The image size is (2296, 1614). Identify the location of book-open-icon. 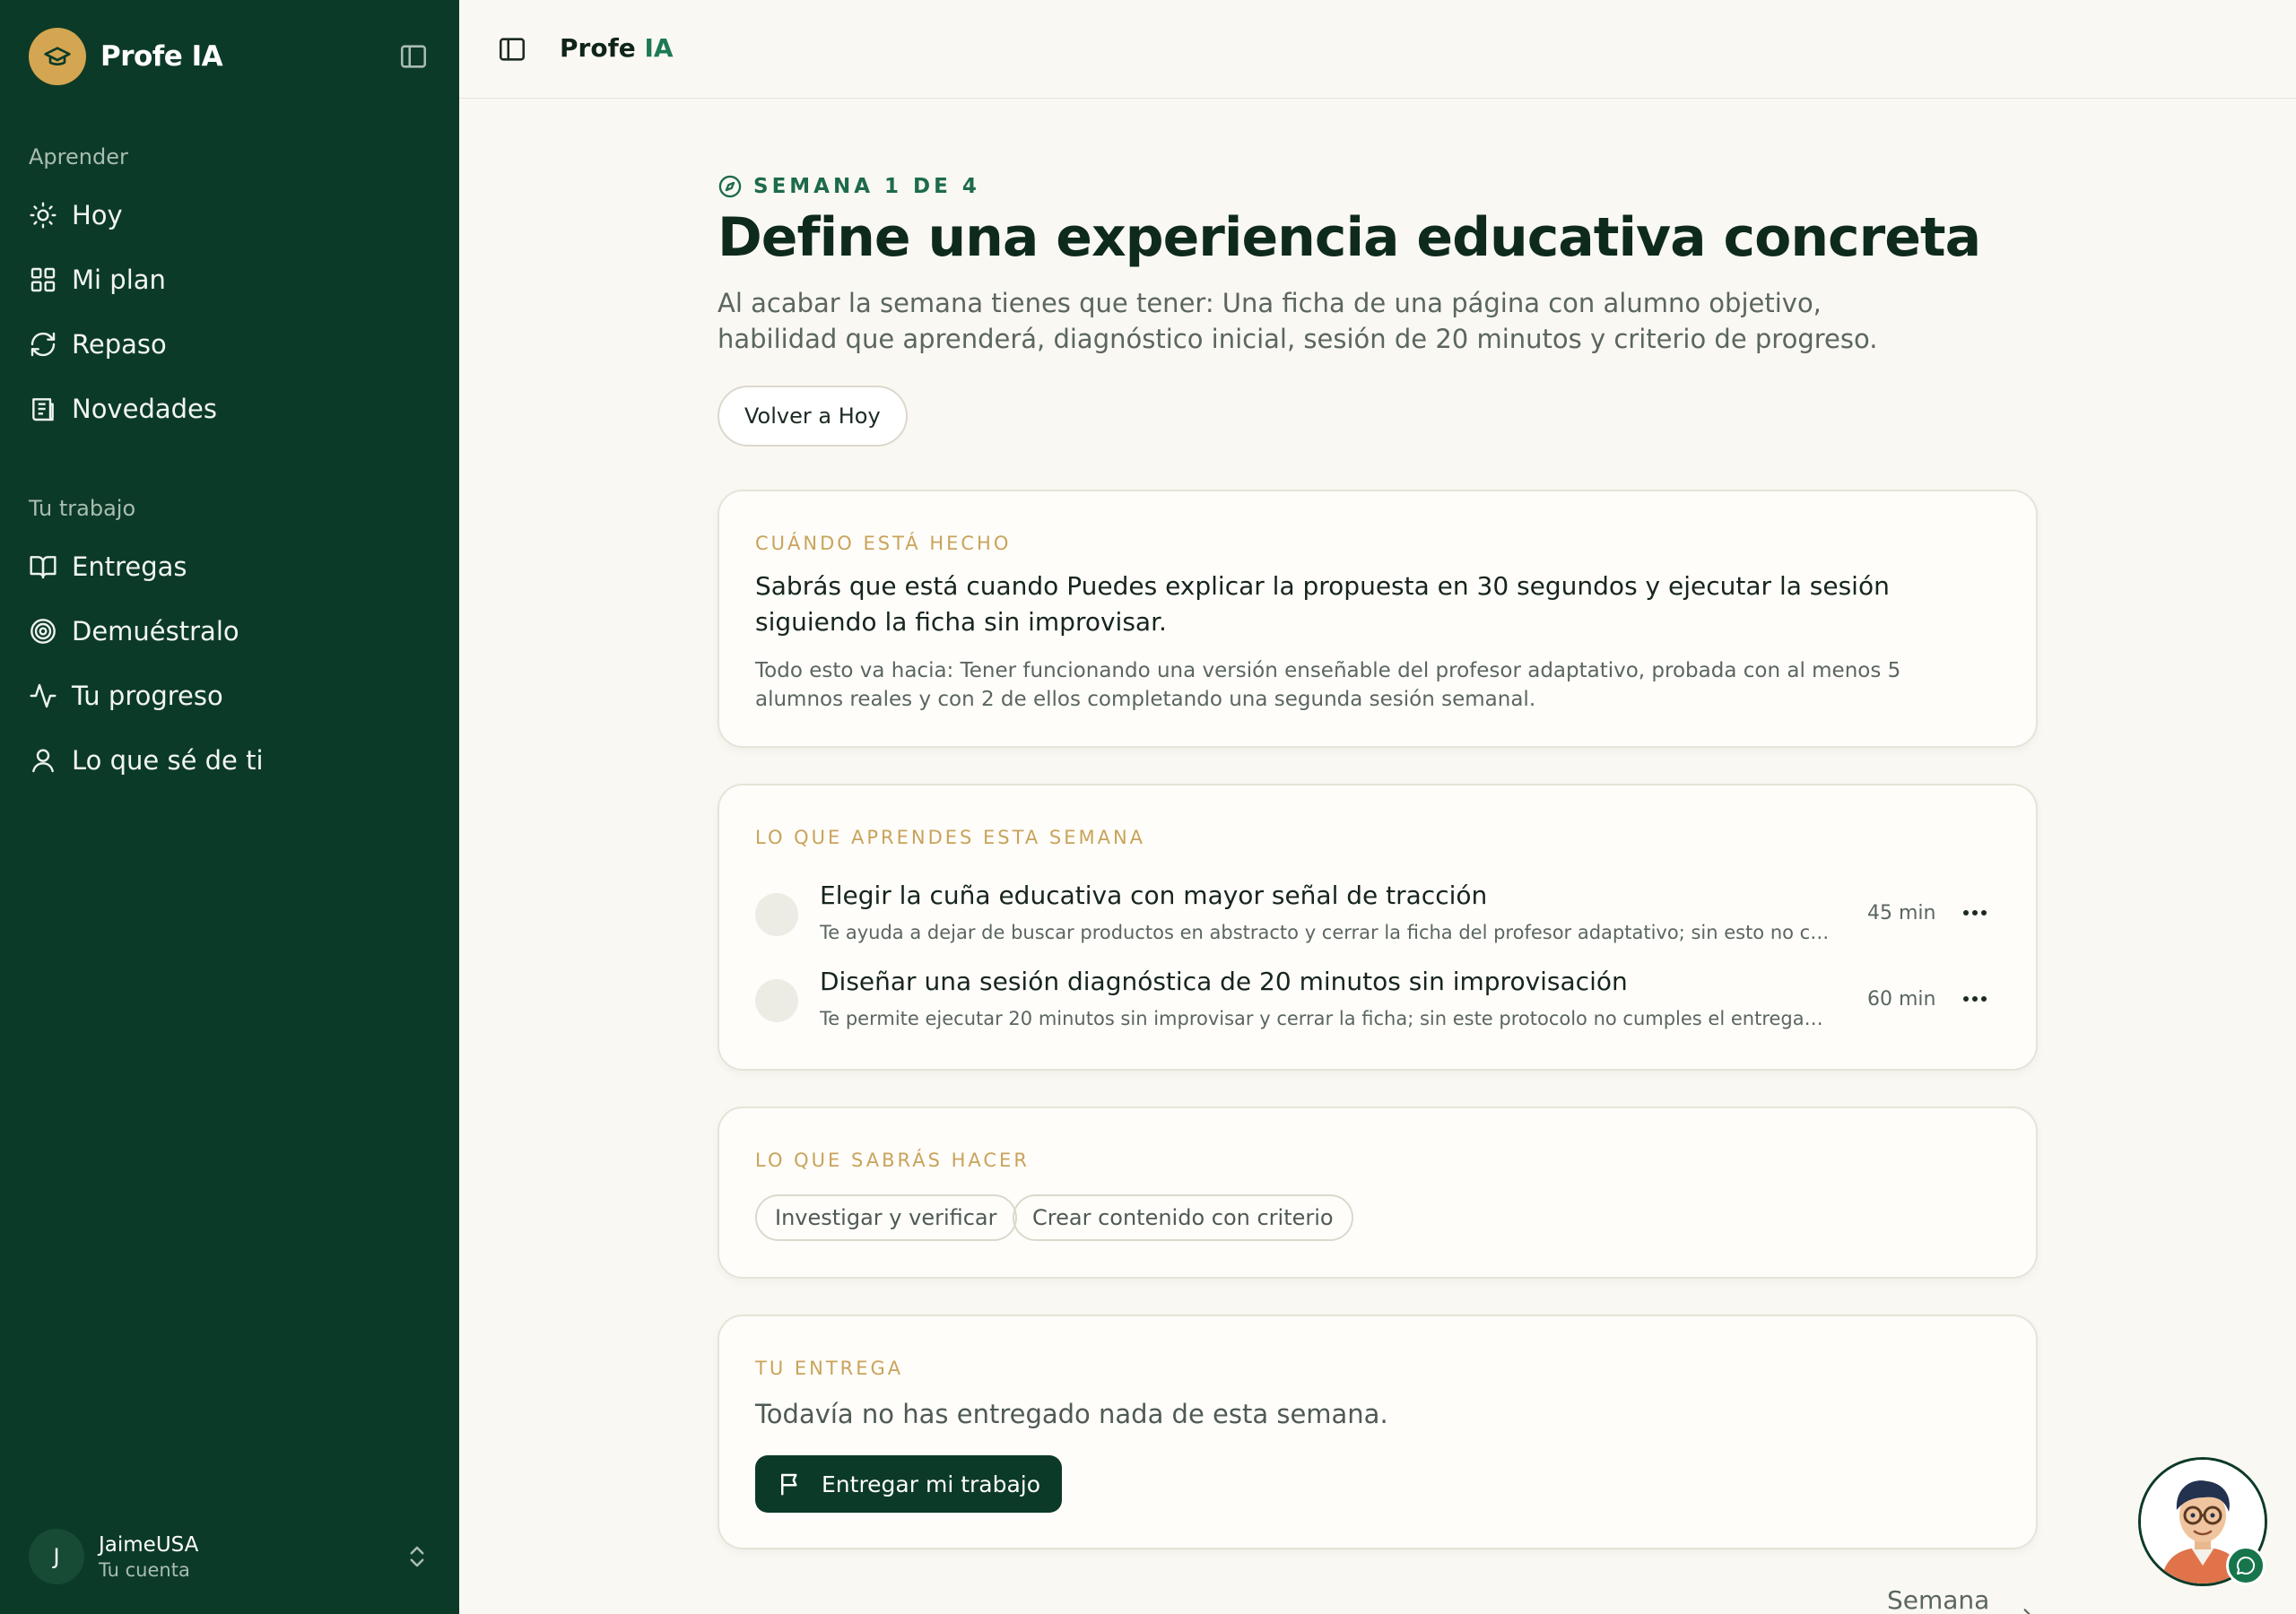
(43, 567).